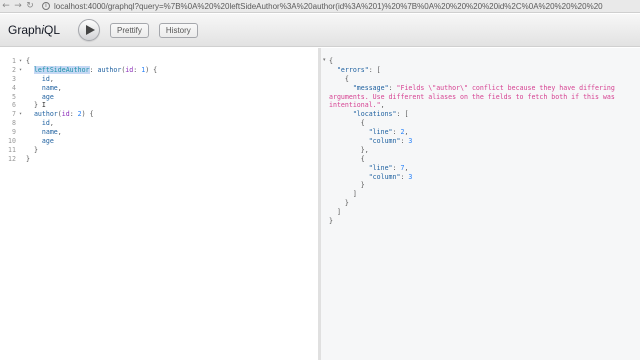 This screenshot has width=640, height=360. What do you see at coordinates (46, 6) in the screenshot?
I see `info-icon: i` at bounding box center [46, 6].